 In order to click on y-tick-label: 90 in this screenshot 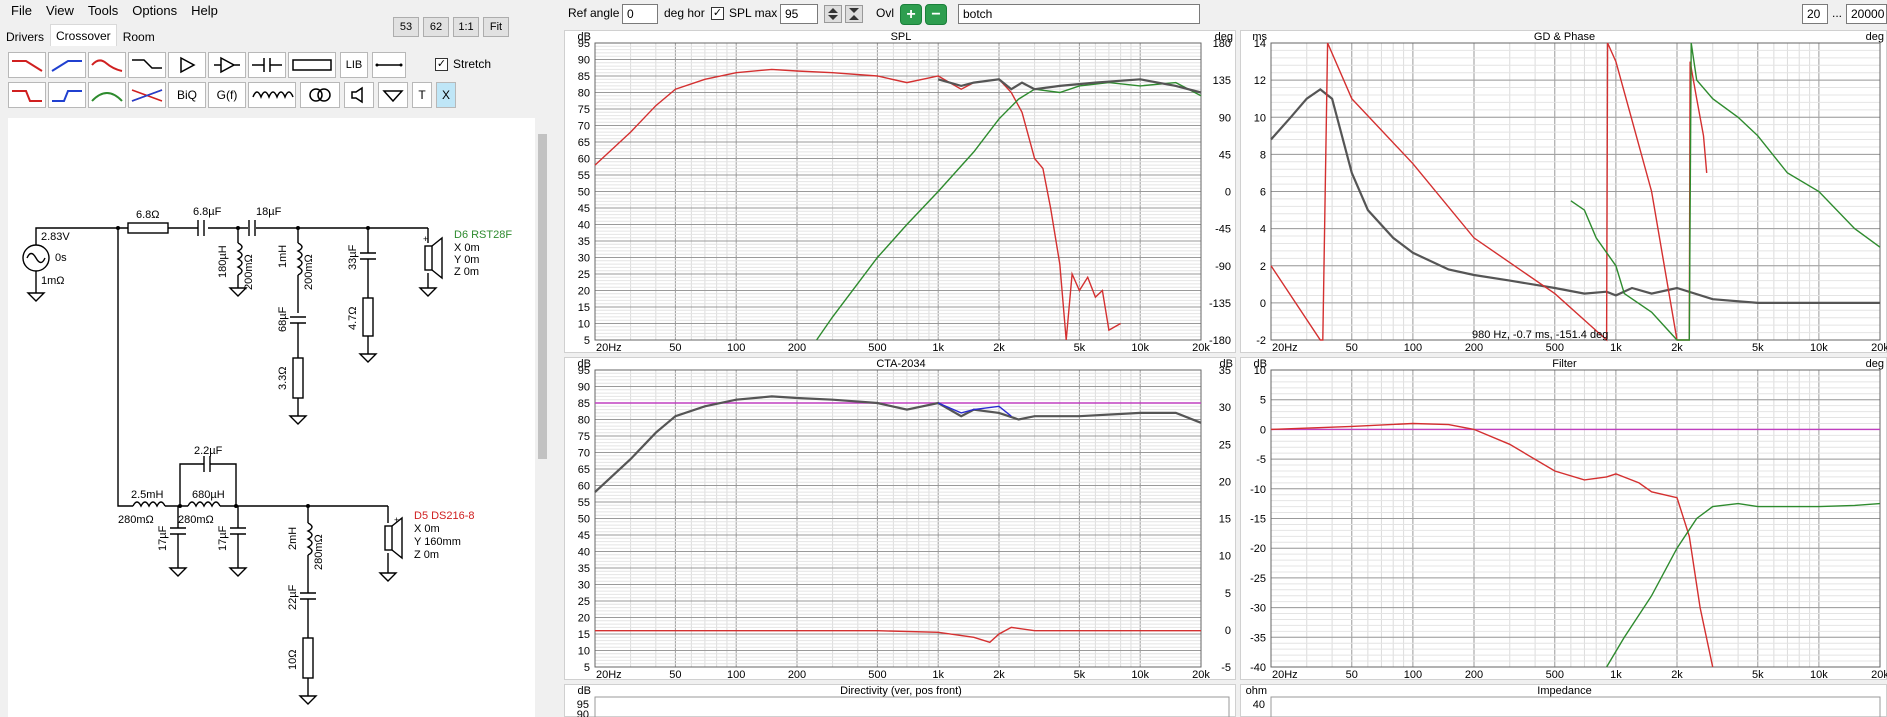, I will do `click(583, 713)`.